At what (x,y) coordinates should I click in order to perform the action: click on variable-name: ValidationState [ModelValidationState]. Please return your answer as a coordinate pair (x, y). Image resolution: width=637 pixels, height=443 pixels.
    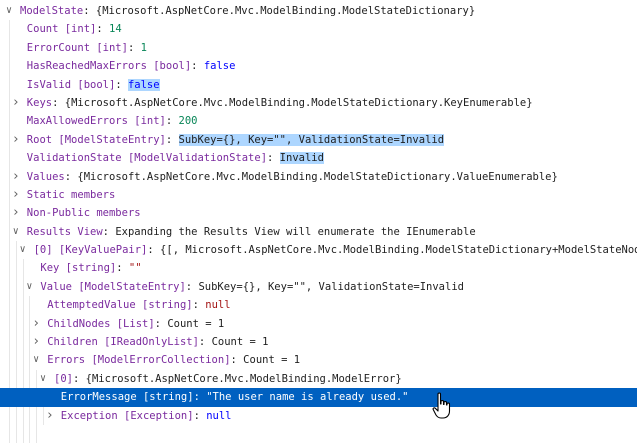
    Looking at the image, I should click on (147, 158).